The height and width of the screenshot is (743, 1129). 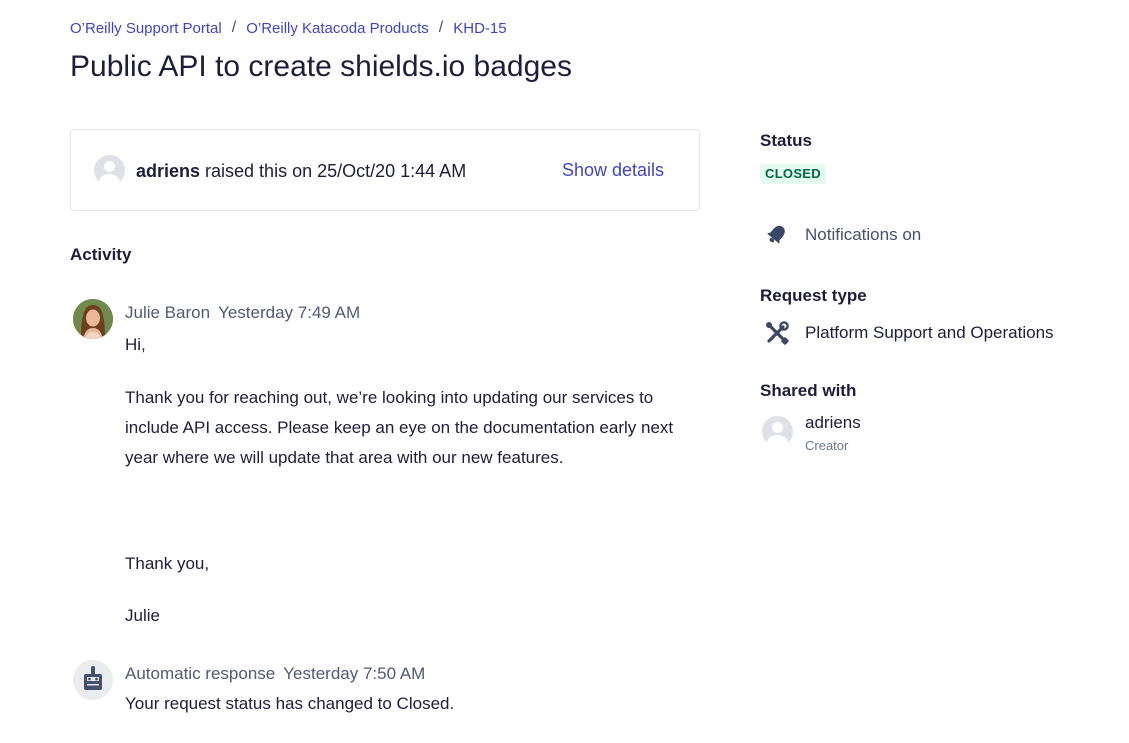 What do you see at coordinates (168, 171) in the screenshot?
I see `reporter-name: adriens` at bounding box center [168, 171].